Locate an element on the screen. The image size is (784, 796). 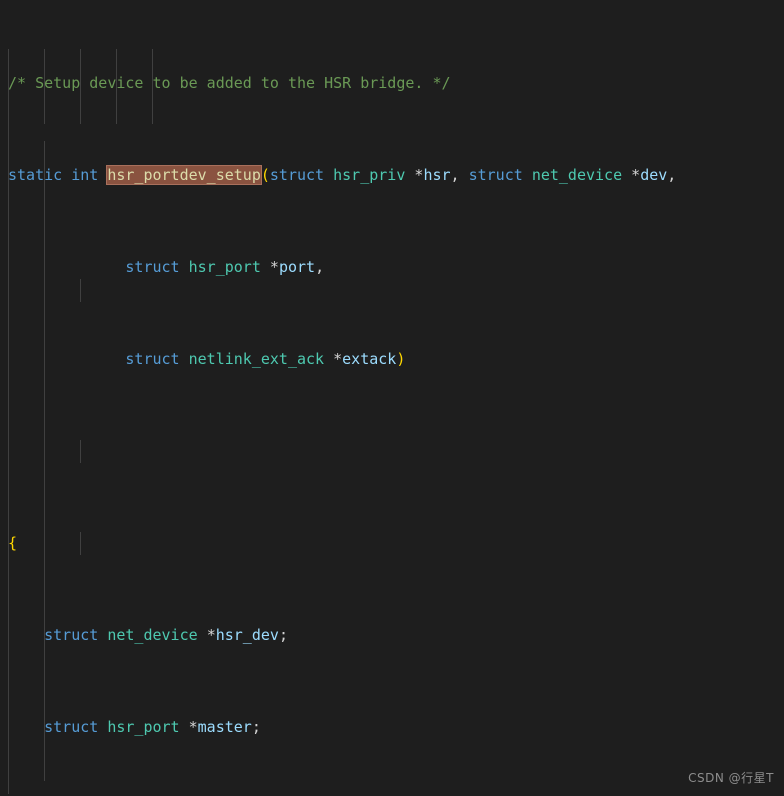
type-hsr-priv: hsr_priv is located at coordinates (369, 175).